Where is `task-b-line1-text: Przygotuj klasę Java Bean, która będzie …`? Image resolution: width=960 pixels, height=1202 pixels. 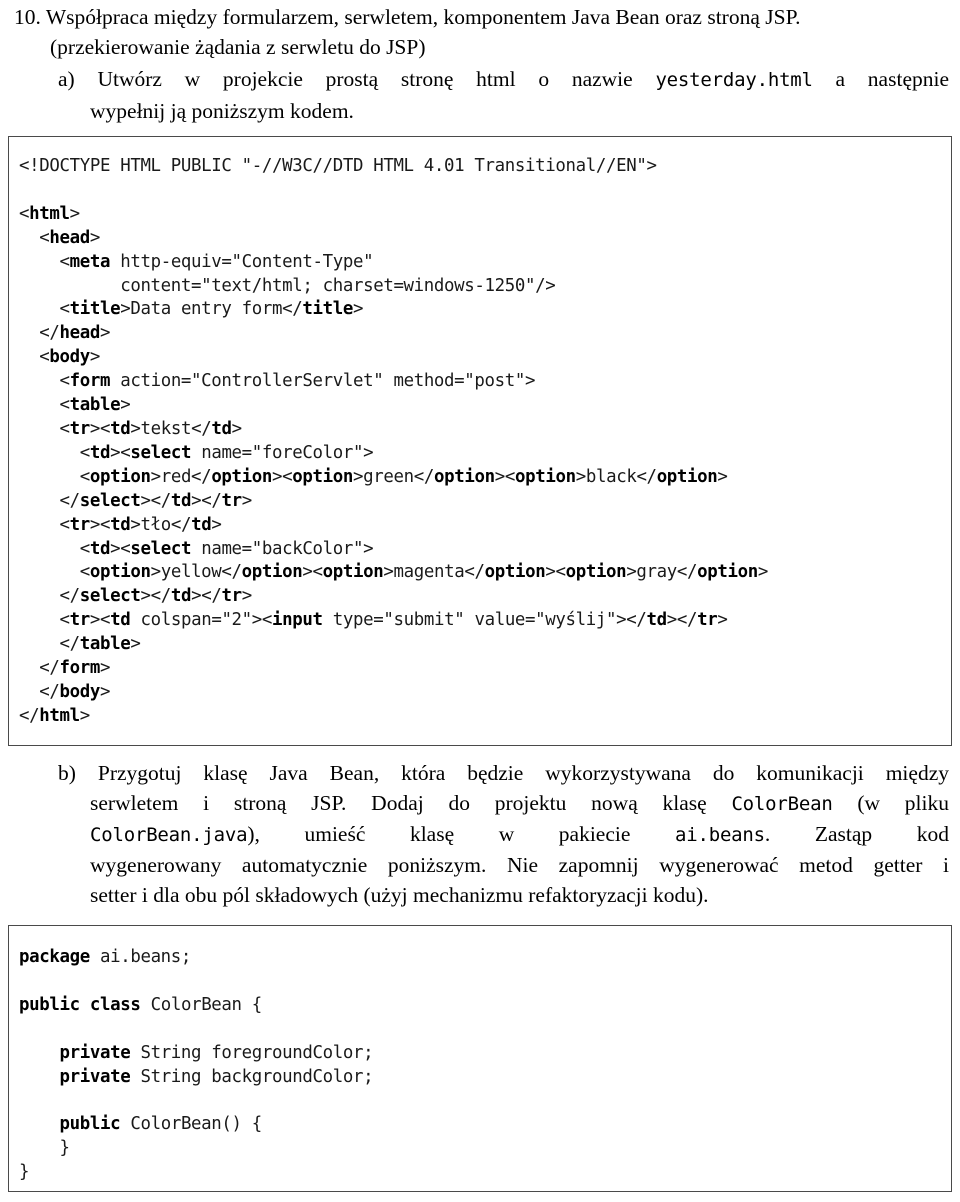 task-b-line1-text: Przygotuj klasę Java Bean, która będzie … is located at coordinates (523, 773).